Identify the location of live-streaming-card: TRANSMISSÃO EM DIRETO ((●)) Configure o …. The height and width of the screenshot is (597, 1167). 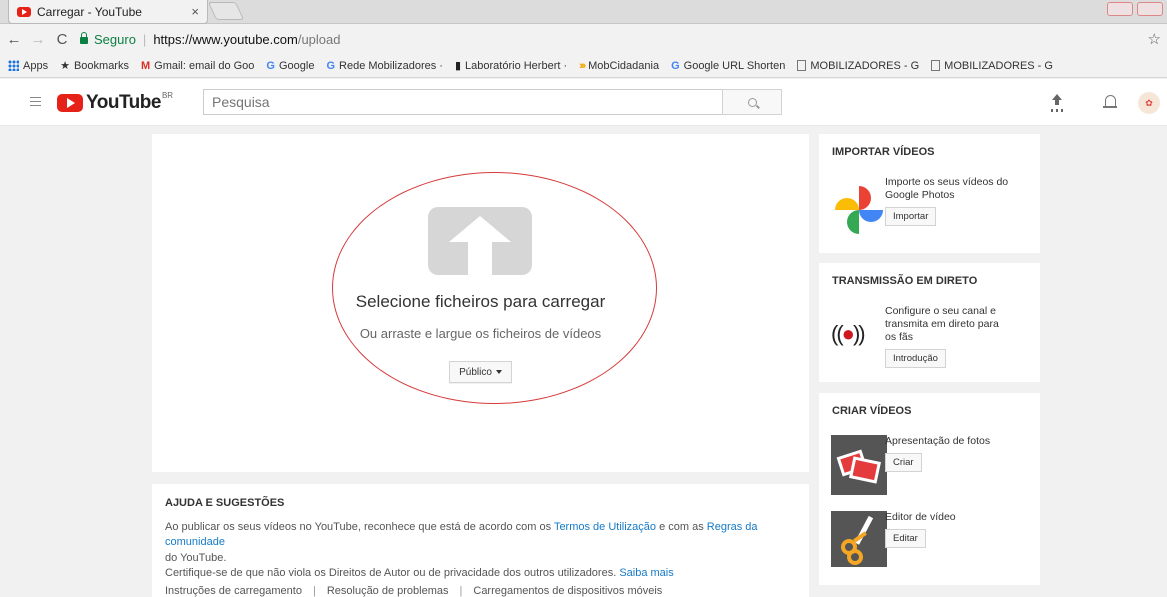
(929, 322).